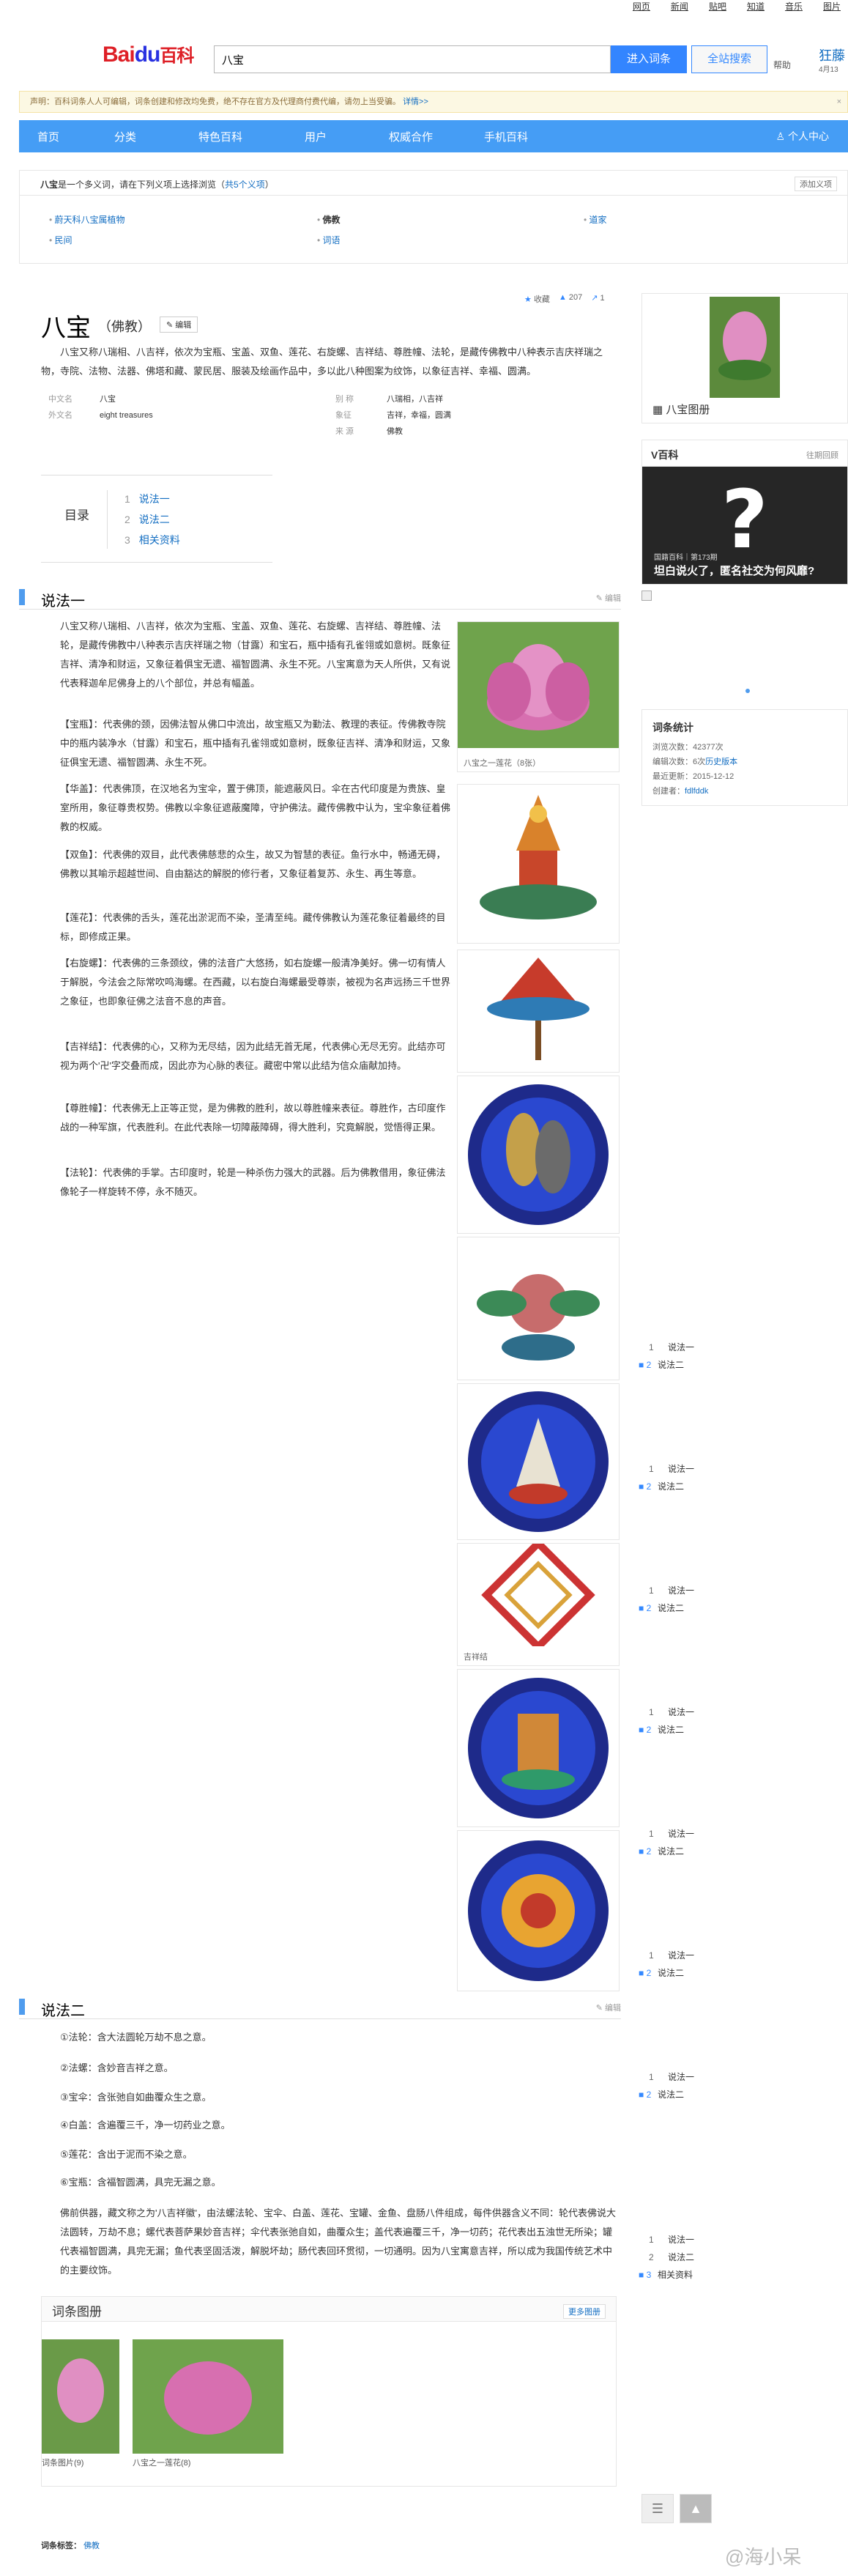 This screenshot has height=2576, width=848. Describe the element at coordinates (107, 519) in the screenshot. I see `catalog-divider` at that location.